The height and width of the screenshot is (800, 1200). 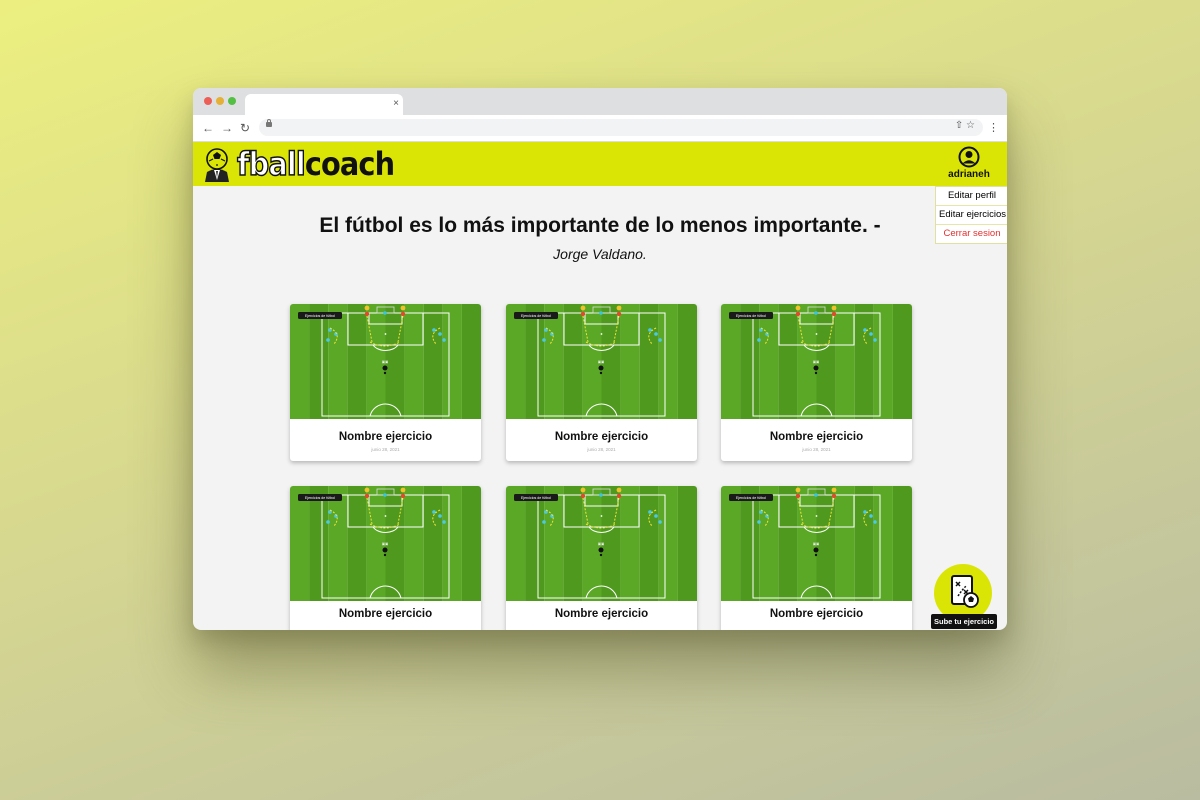 What do you see at coordinates (208, 128) in the screenshot?
I see `back-icon: ←` at bounding box center [208, 128].